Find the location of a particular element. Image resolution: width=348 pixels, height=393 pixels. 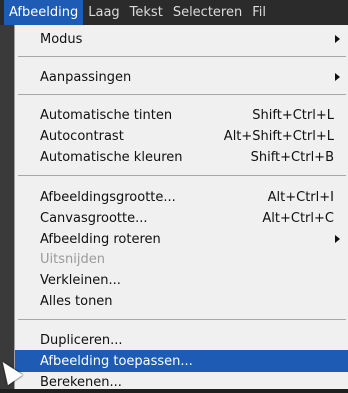

menu-item-label: Automatische tinten is located at coordinates (106, 115).